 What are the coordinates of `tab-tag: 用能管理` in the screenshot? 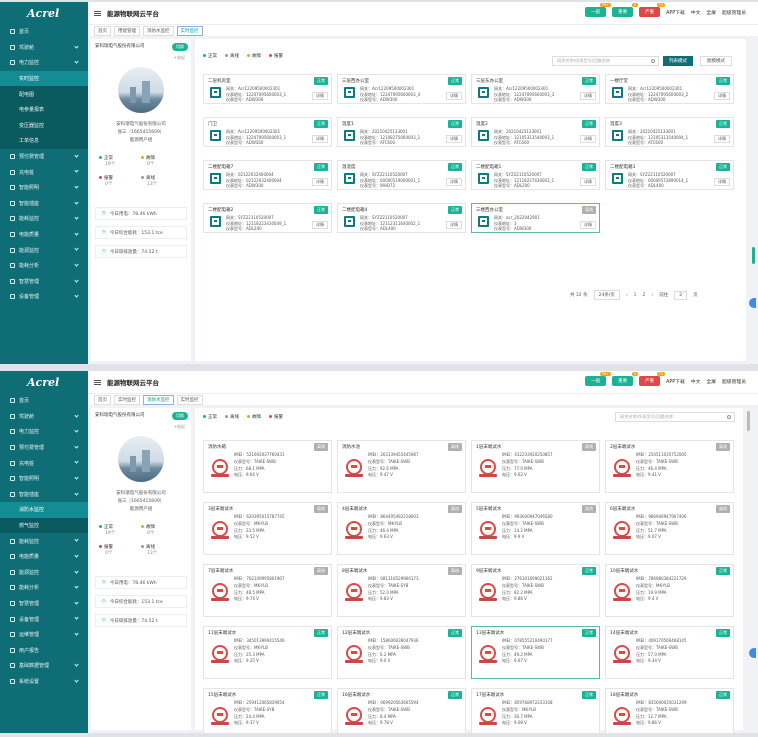 It's located at (127, 30).